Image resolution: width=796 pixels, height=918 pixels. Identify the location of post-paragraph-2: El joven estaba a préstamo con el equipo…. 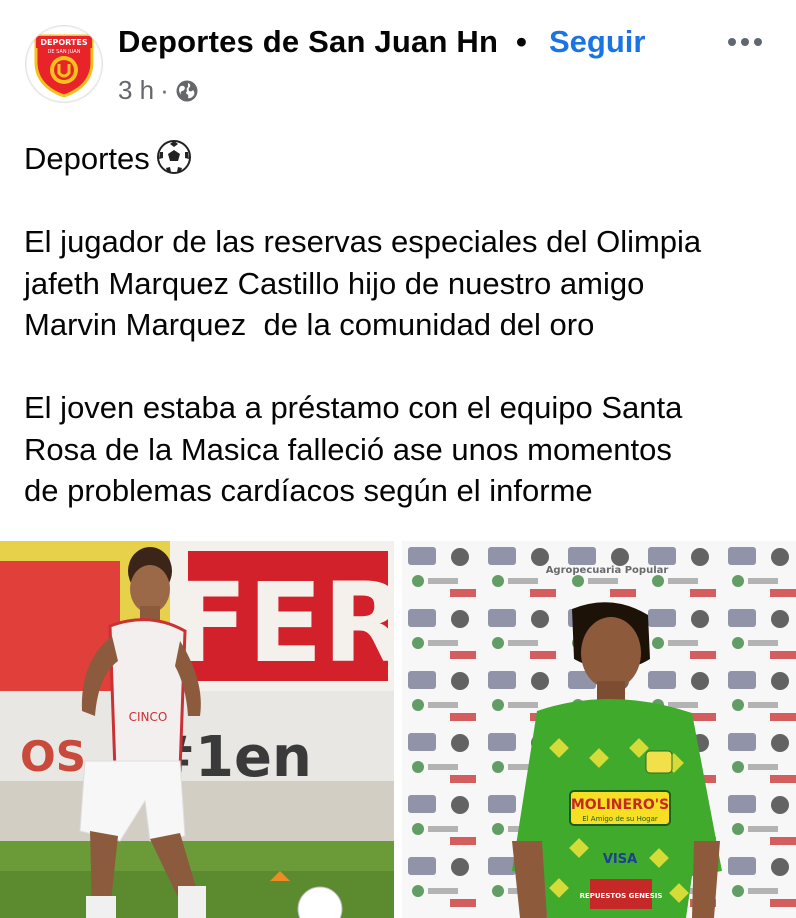
(353, 449).